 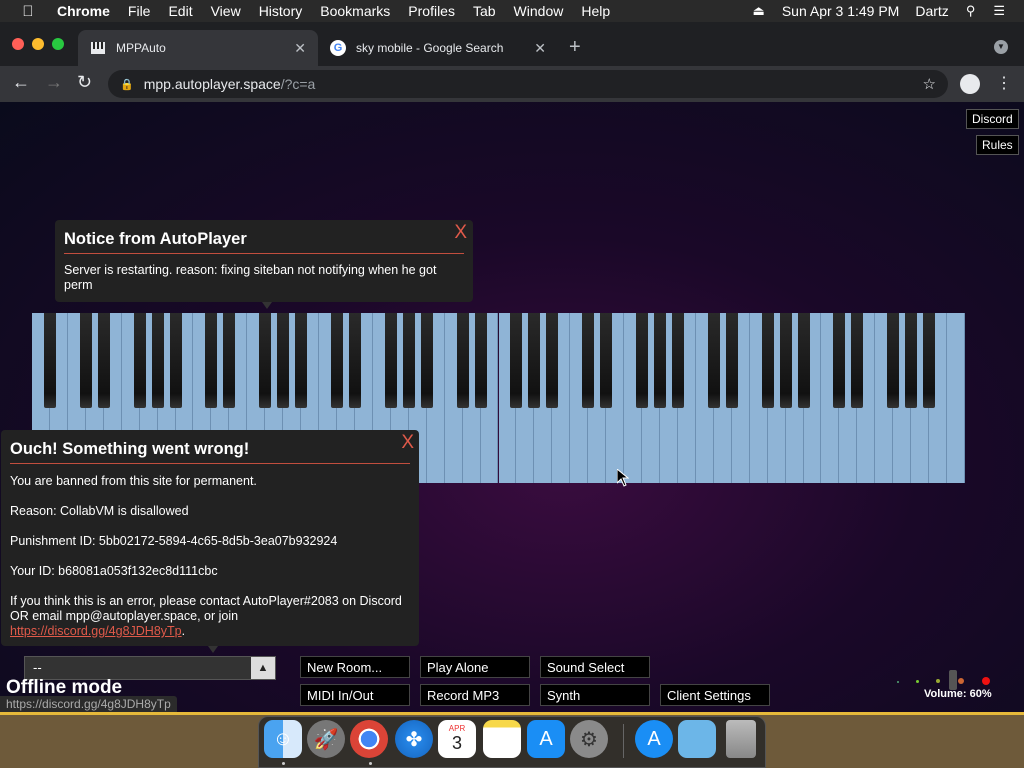 I want to click on midi-in-out-button: MIDI In/Out, so click(x=355, y=695).